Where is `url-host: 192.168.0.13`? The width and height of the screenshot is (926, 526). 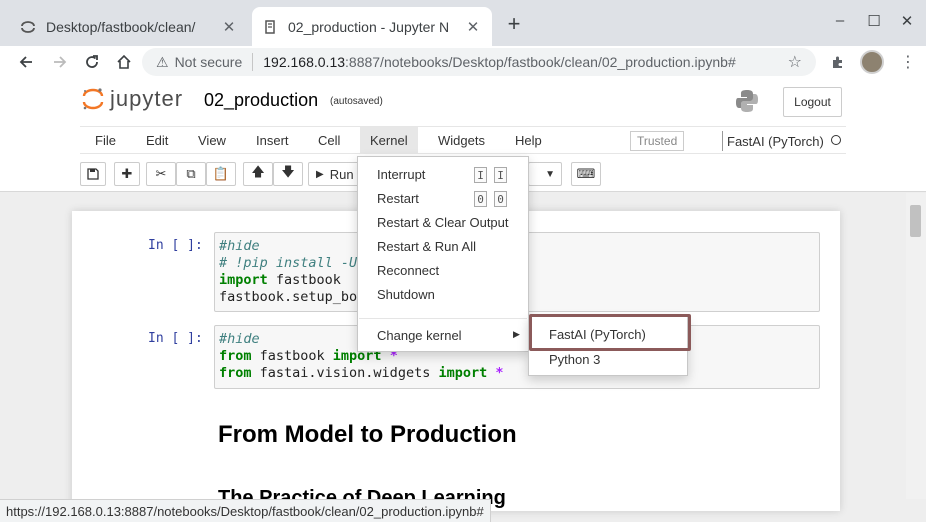 url-host: 192.168.0.13 is located at coordinates (304, 62).